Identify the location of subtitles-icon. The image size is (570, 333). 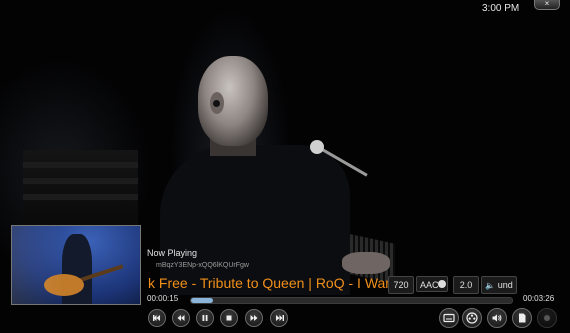
(449, 318).